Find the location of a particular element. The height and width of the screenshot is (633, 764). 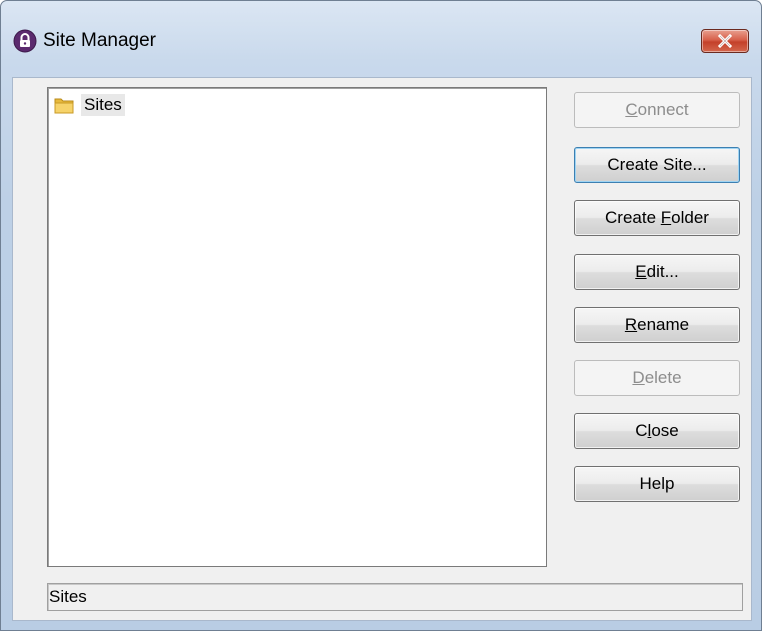

window-title: Site Manager is located at coordinates (100, 40).